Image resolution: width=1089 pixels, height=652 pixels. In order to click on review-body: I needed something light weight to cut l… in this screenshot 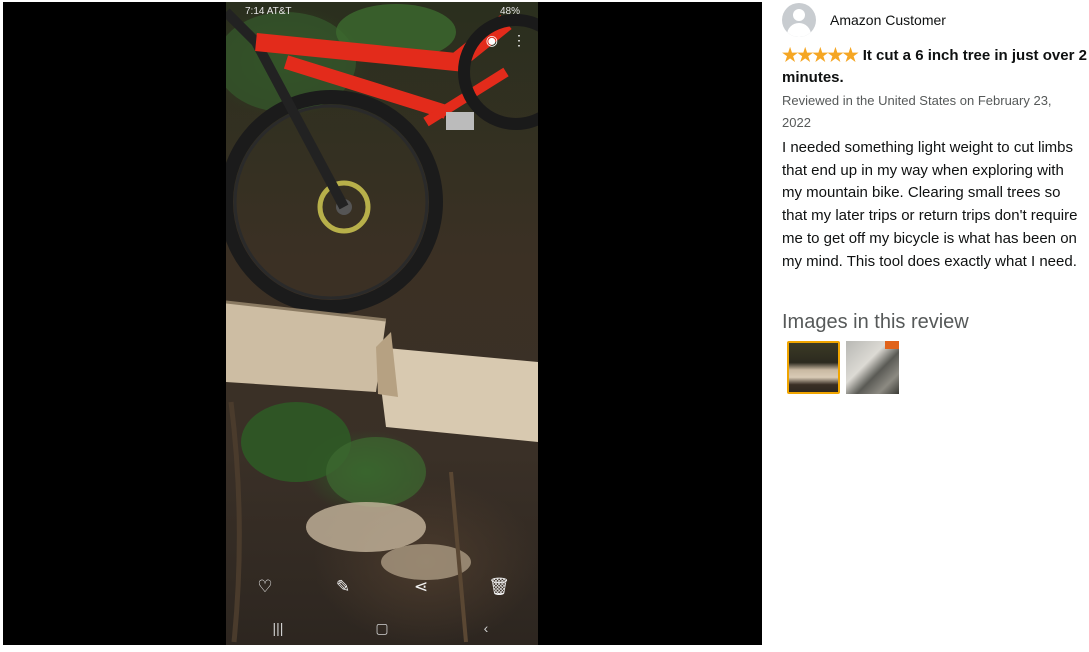, I will do `click(930, 204)`.